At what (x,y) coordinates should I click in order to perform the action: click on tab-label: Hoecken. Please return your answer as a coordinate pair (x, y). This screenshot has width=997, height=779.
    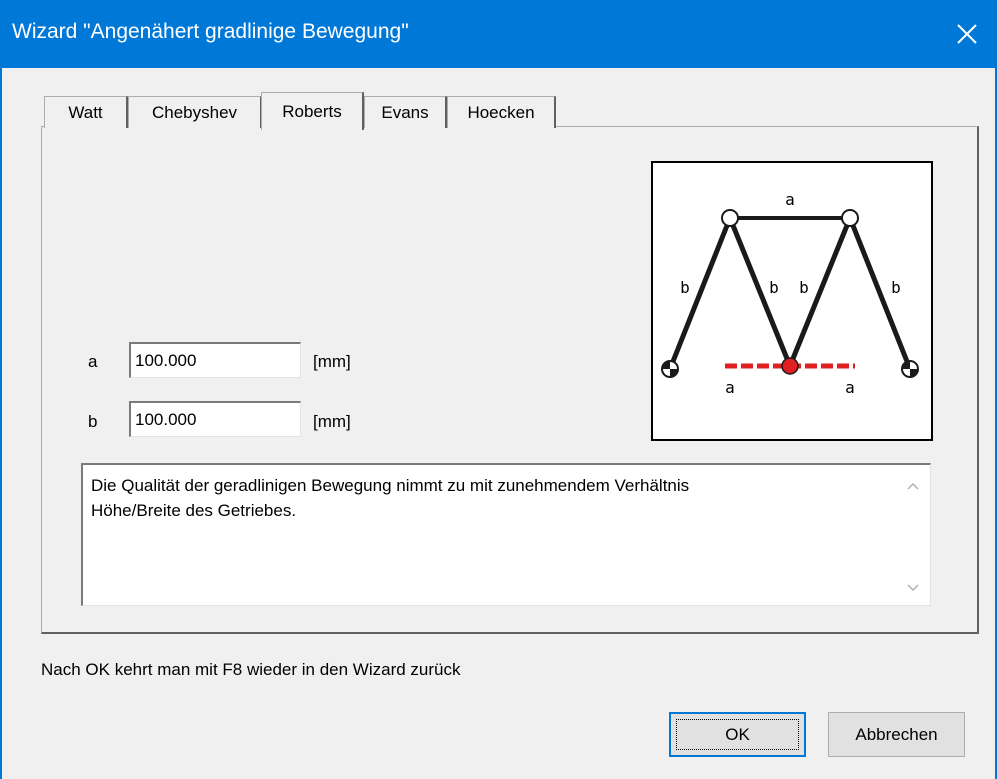
    Looking at the image, I should click on (501, 112).